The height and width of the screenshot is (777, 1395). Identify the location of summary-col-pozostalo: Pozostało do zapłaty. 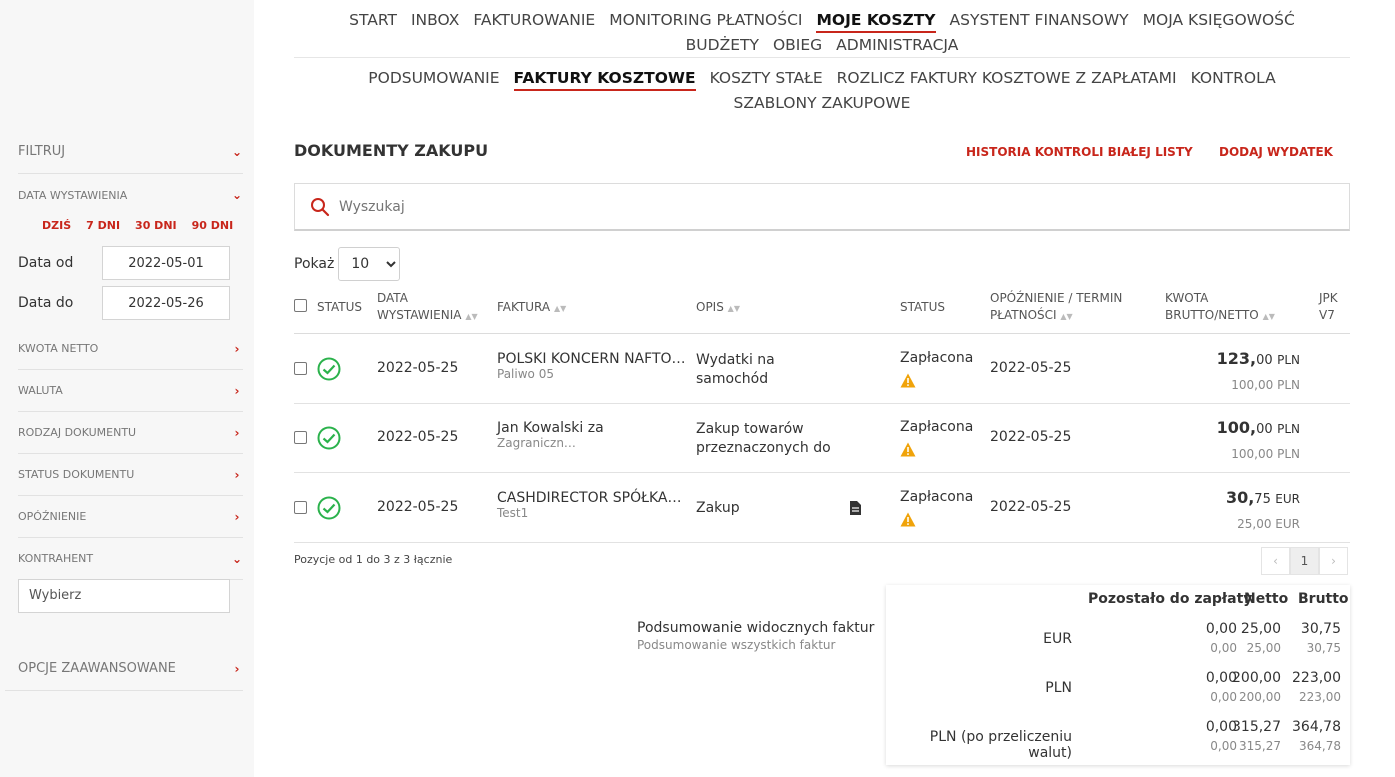
(1170, 599).